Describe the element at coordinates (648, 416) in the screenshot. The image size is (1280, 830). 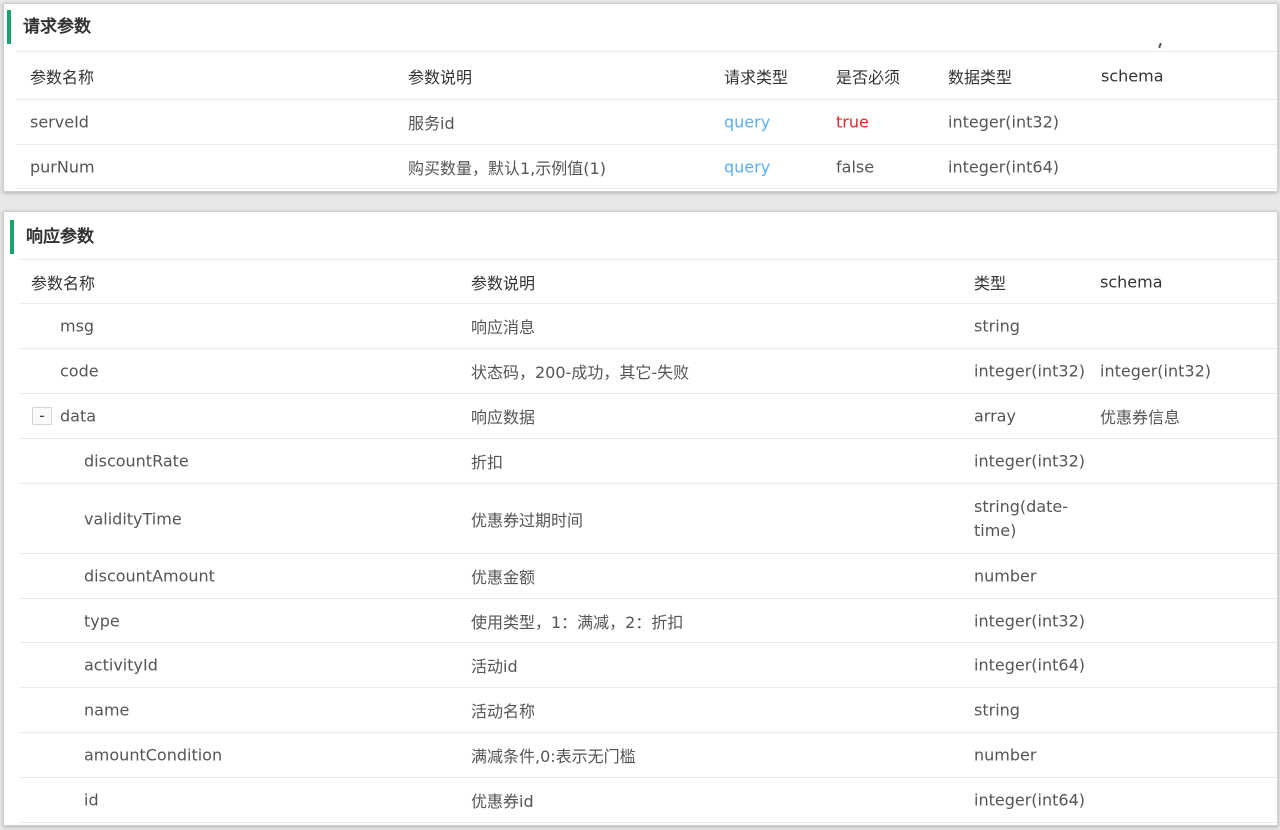
I see `table-row-expandable: - data 响应数据 array 优惠券信息` at that location.